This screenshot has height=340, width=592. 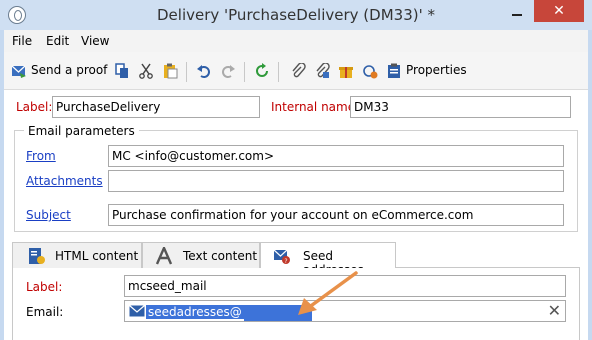 I want to click on tab-seed-addresses: ? Seed addresses, so click(x=328, y=259).